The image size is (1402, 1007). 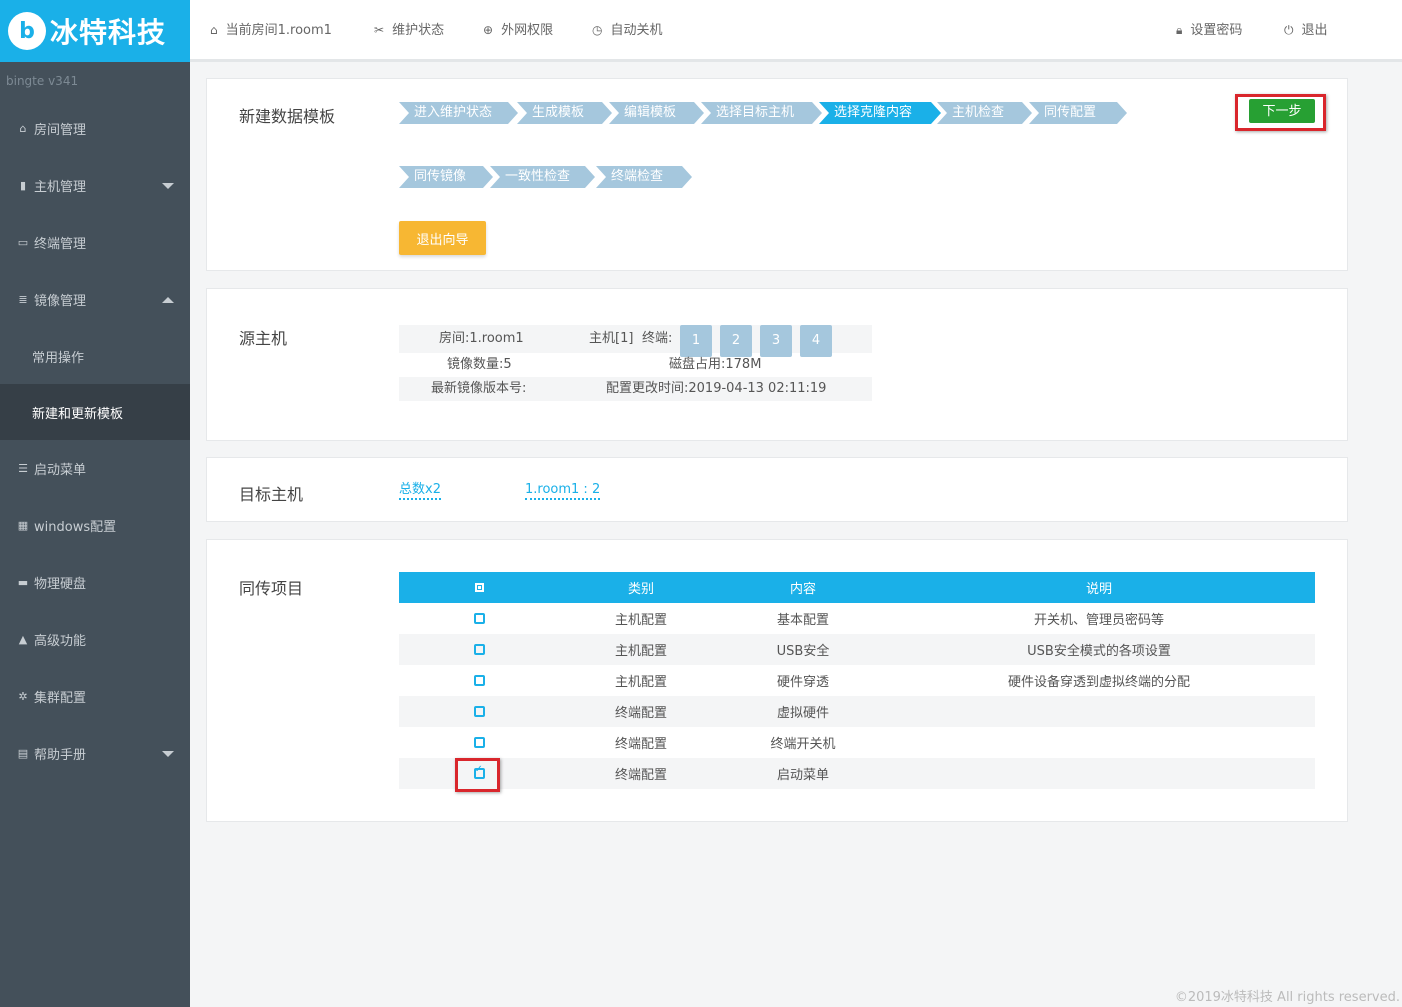 What do you see at coordinates (60, 698) in the screenshot?
I see `sidebar-item-label: 集群配置` at bounding box center [60, 698].